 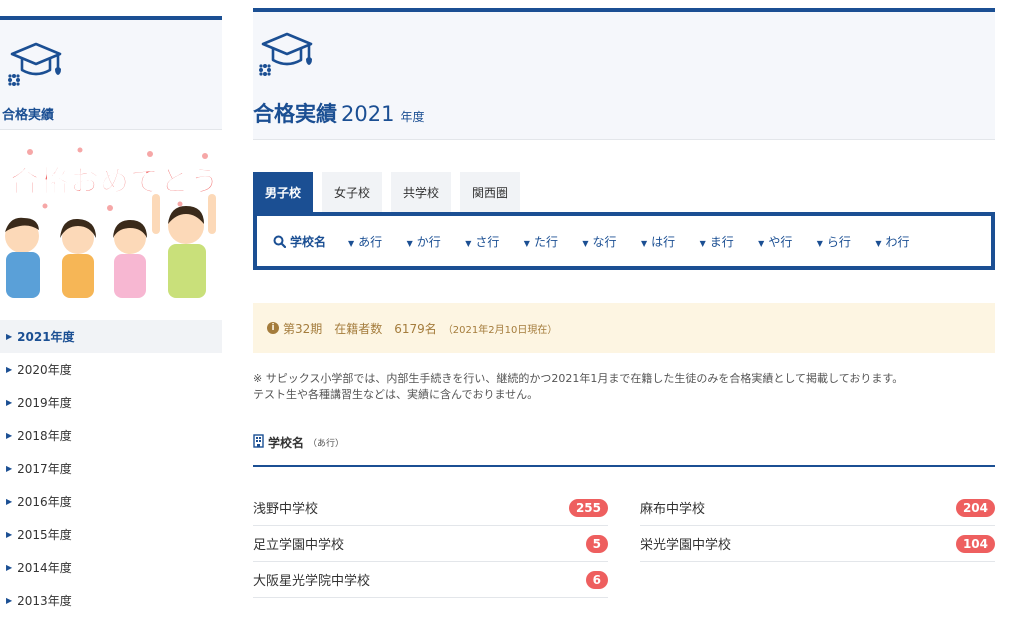 What do you see at coordinates (596, 543) in the screenshot?
I see `count-badge: 5` at bounding box center [596, 543].